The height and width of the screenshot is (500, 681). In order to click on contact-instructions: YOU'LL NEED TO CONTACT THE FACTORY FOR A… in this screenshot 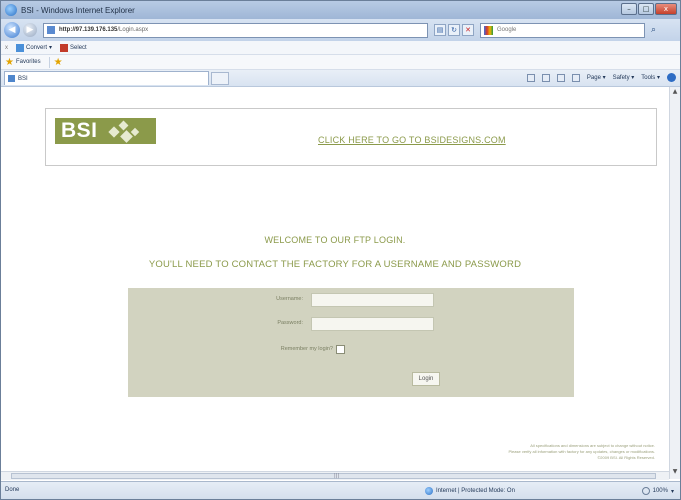, I will do `click(335, 264)`.